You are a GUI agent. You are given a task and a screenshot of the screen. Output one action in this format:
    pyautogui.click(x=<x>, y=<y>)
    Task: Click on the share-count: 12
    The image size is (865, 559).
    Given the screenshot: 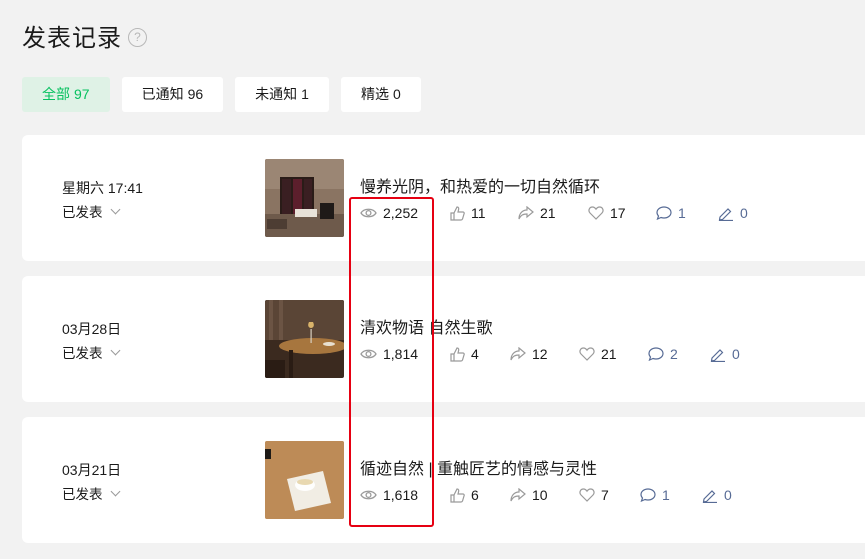 What is the action you would take?
    pyautogui.click(x=529, y=354)
    